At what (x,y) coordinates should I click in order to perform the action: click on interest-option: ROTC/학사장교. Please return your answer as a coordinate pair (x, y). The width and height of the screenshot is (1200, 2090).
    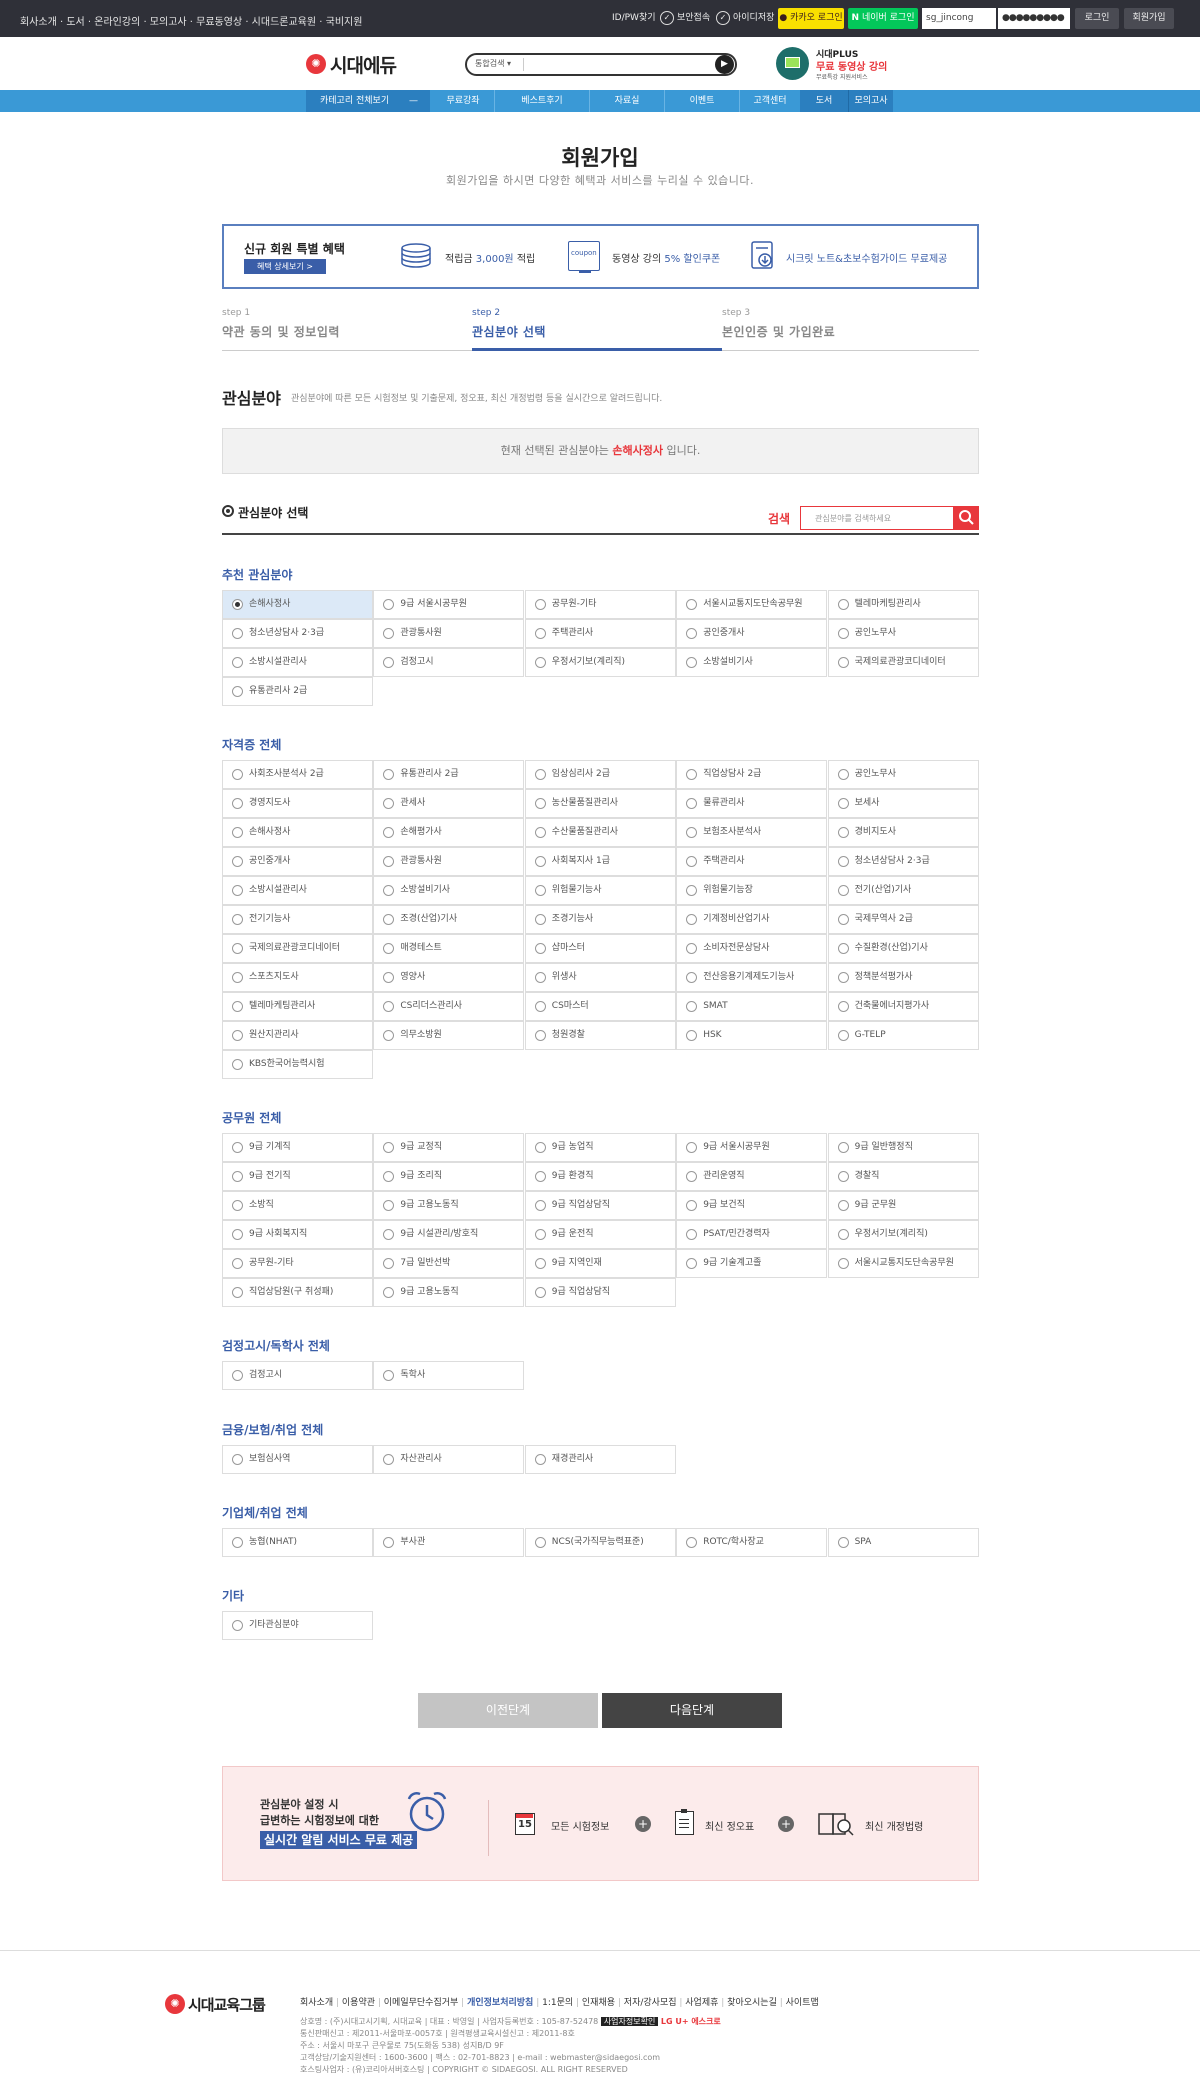
    Looking at the image, I should click on (752, 1542).